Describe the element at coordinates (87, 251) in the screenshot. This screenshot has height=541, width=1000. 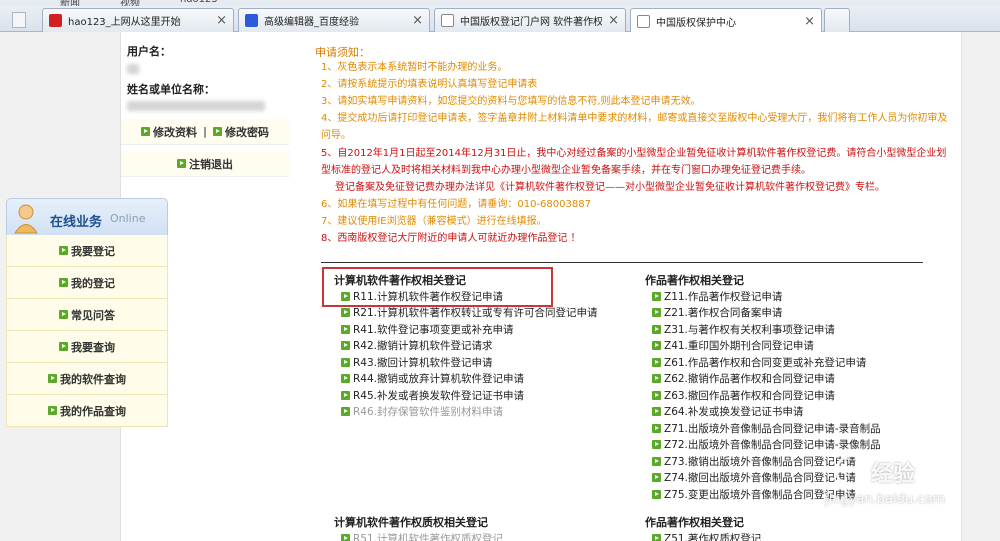
I see `sidebar-menu-item: 我要登记` at that location.